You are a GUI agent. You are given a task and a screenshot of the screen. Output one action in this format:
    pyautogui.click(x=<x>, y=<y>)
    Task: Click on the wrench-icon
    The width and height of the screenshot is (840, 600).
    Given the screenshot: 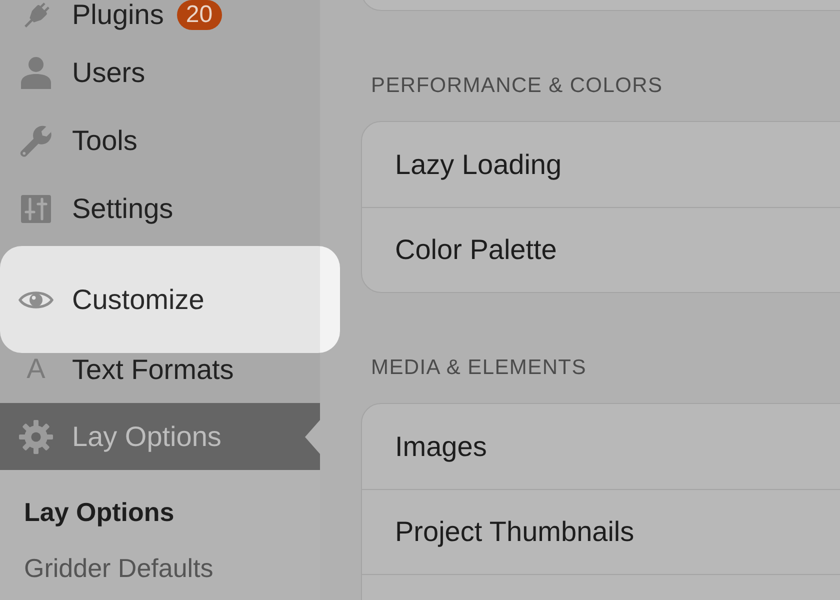 What is the action you would take?
    pyautogui.click(x=36, y=141)
    